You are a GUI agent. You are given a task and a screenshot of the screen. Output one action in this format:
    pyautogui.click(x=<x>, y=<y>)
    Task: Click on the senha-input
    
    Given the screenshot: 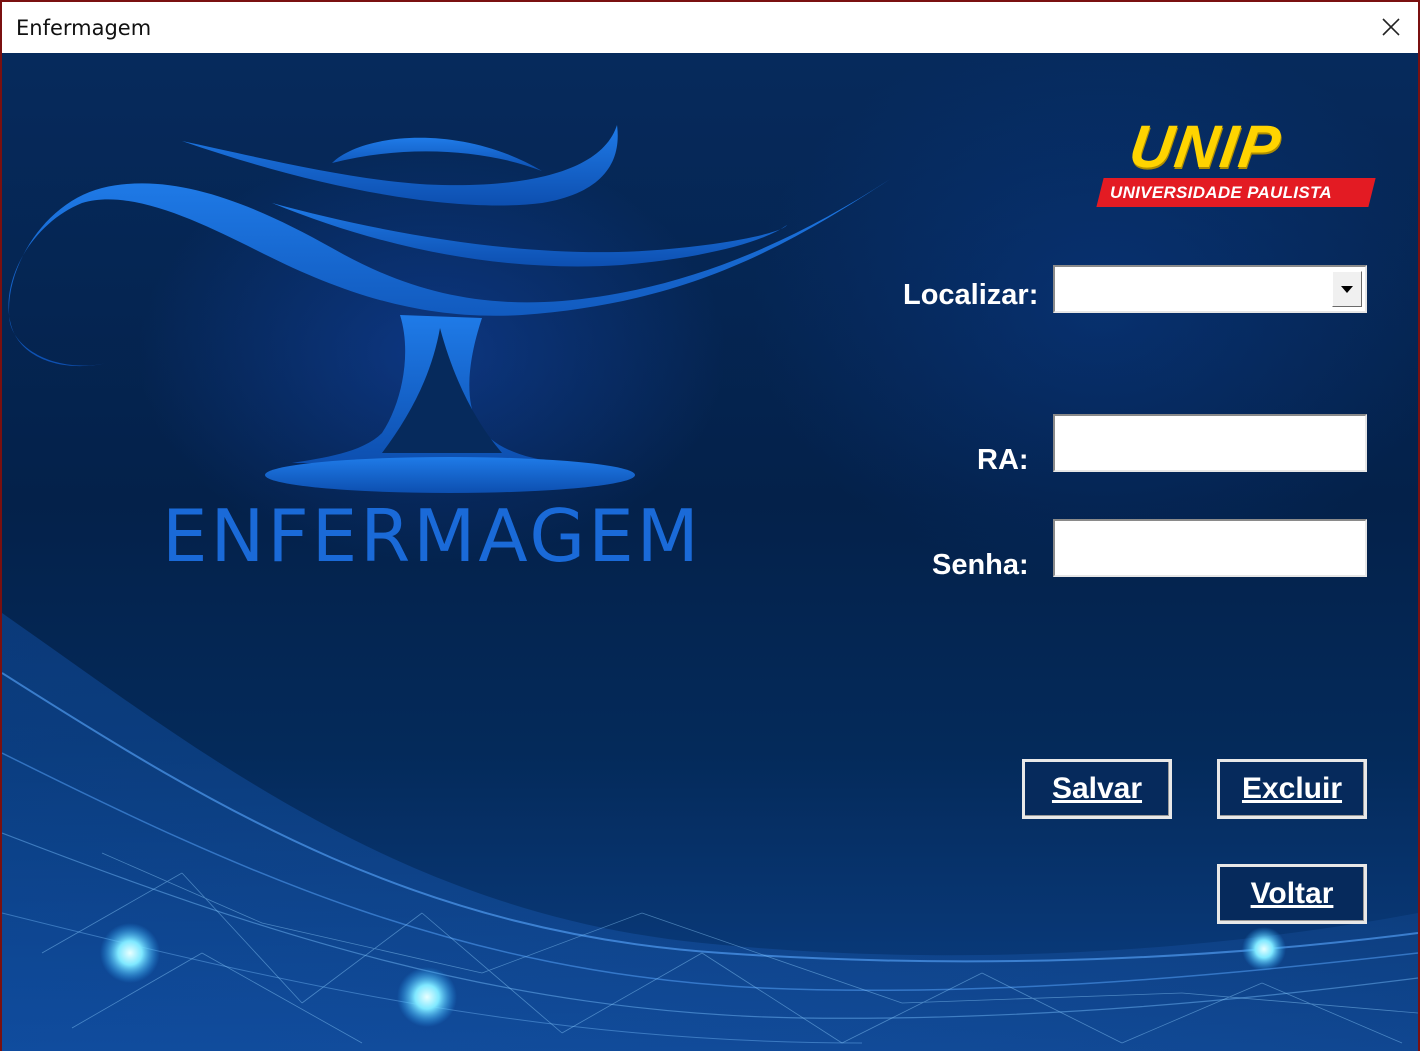 What is the action you would take?
    pyautogui.click(x=1210, y=548)
    